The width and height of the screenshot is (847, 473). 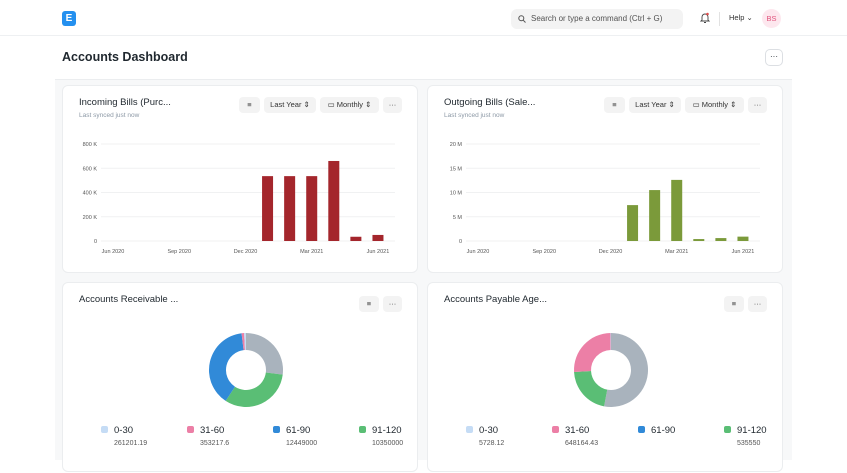 I want to click on search-icon, so click(x=522, y=19).